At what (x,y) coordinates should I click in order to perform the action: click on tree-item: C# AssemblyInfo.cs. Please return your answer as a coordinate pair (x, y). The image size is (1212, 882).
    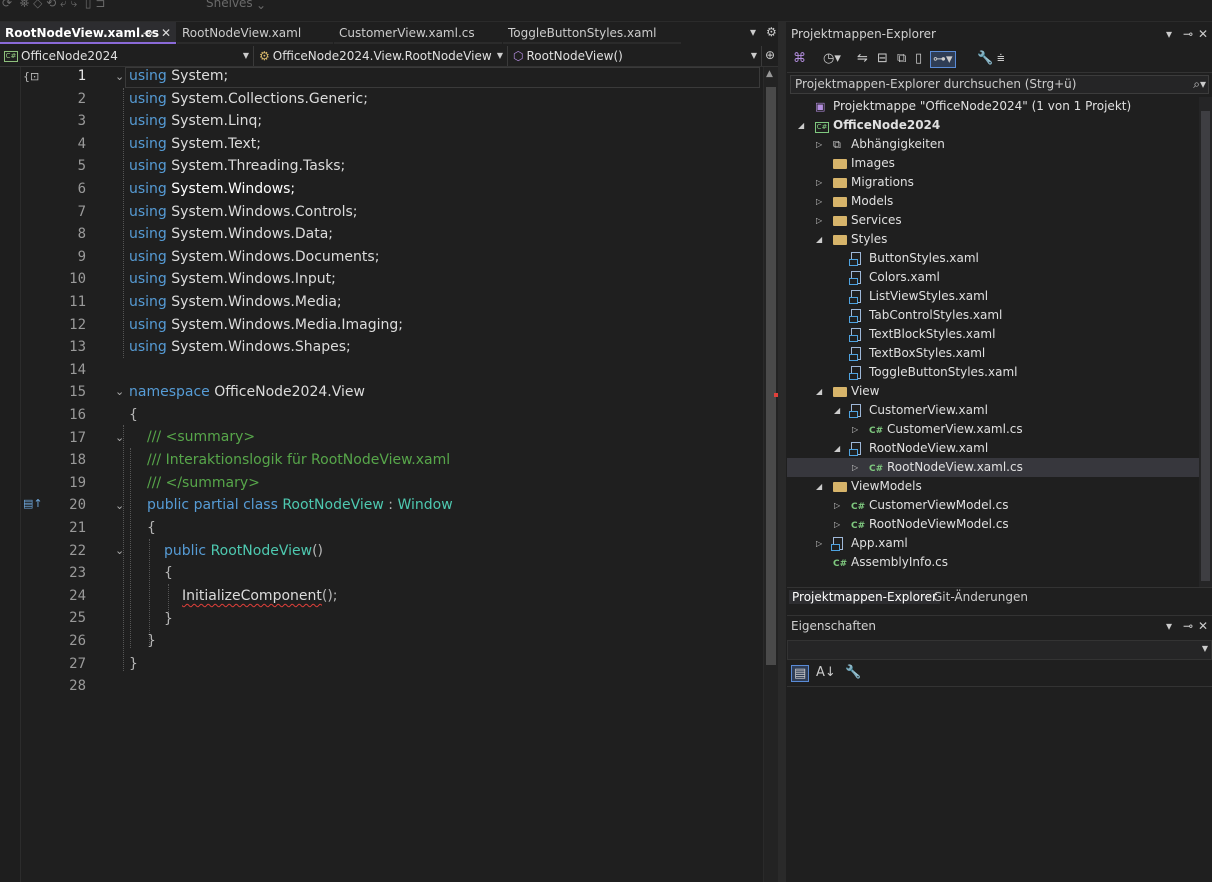
    Looking at the image, I should click on (993, 562).